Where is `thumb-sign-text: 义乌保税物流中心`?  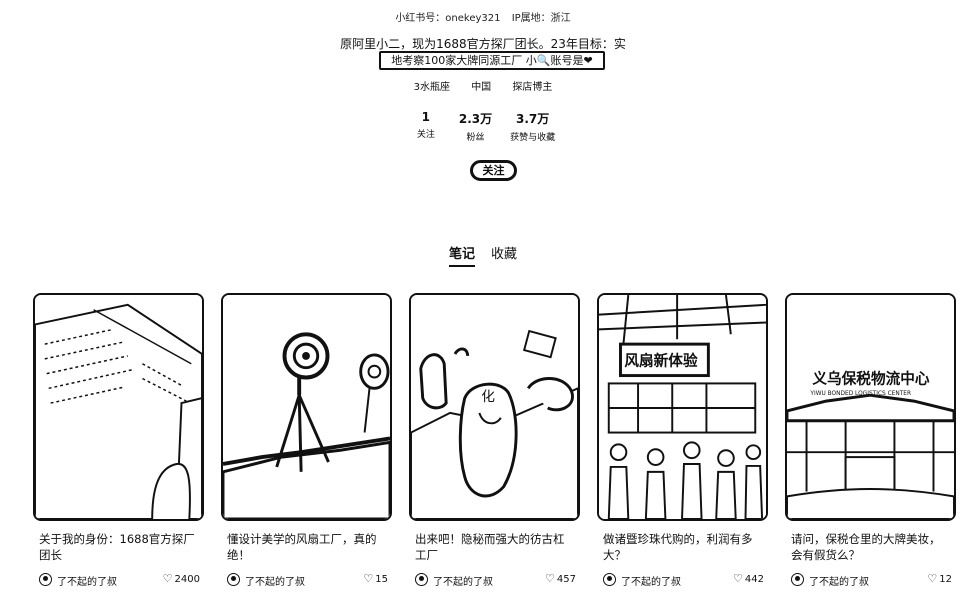
thumb-sign-text: 义乌保税物流中心 is located at coordinates (870, 378).